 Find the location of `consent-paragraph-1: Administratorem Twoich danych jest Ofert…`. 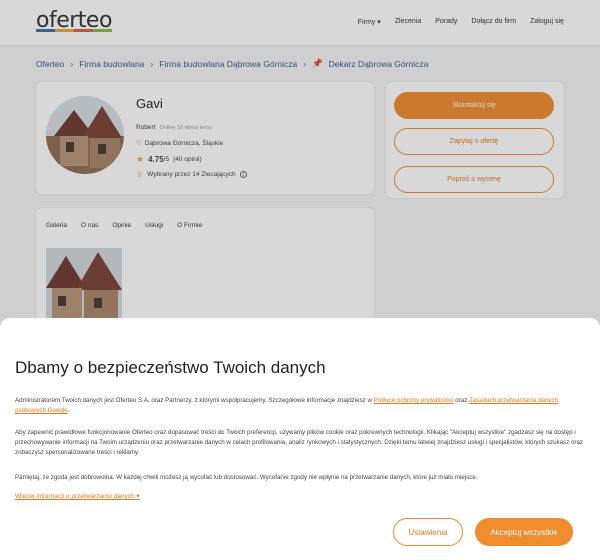

consent-paragraph-1: Administratorem Twoich danych jest Ofert… is located at coordinates (301, 406).